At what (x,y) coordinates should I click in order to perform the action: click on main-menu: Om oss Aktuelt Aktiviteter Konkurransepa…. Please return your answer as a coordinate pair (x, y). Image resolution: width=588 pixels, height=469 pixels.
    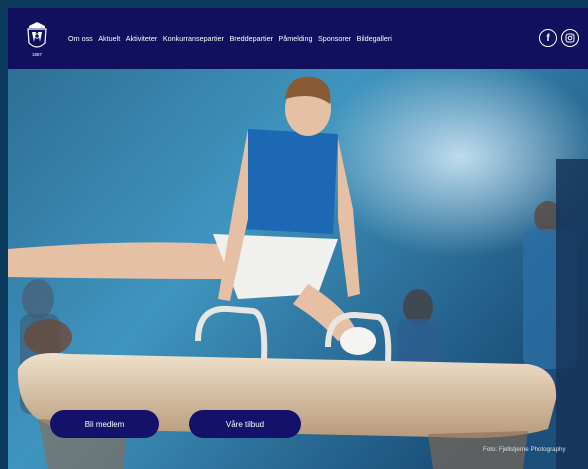
    Looking at the image, I should click on (232, 38).